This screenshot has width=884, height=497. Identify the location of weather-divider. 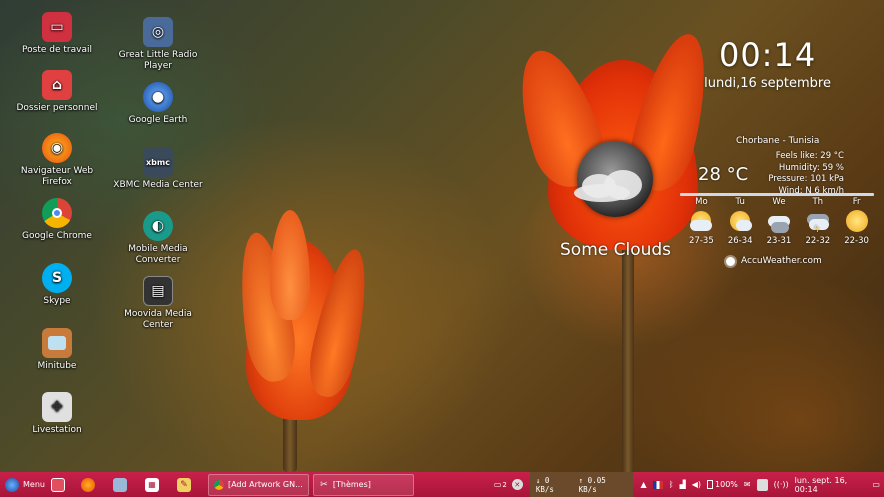
(777, 194).